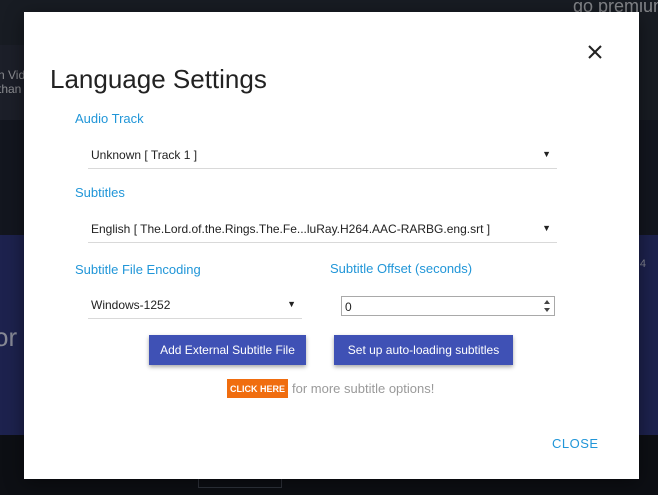 Image resolution: width=658 pixels, height=495 pixels. What do you see at coordinates (158, 79) in the screenshot?
I see `dialog-title: Language Settings` at bounding box center [158, 79].